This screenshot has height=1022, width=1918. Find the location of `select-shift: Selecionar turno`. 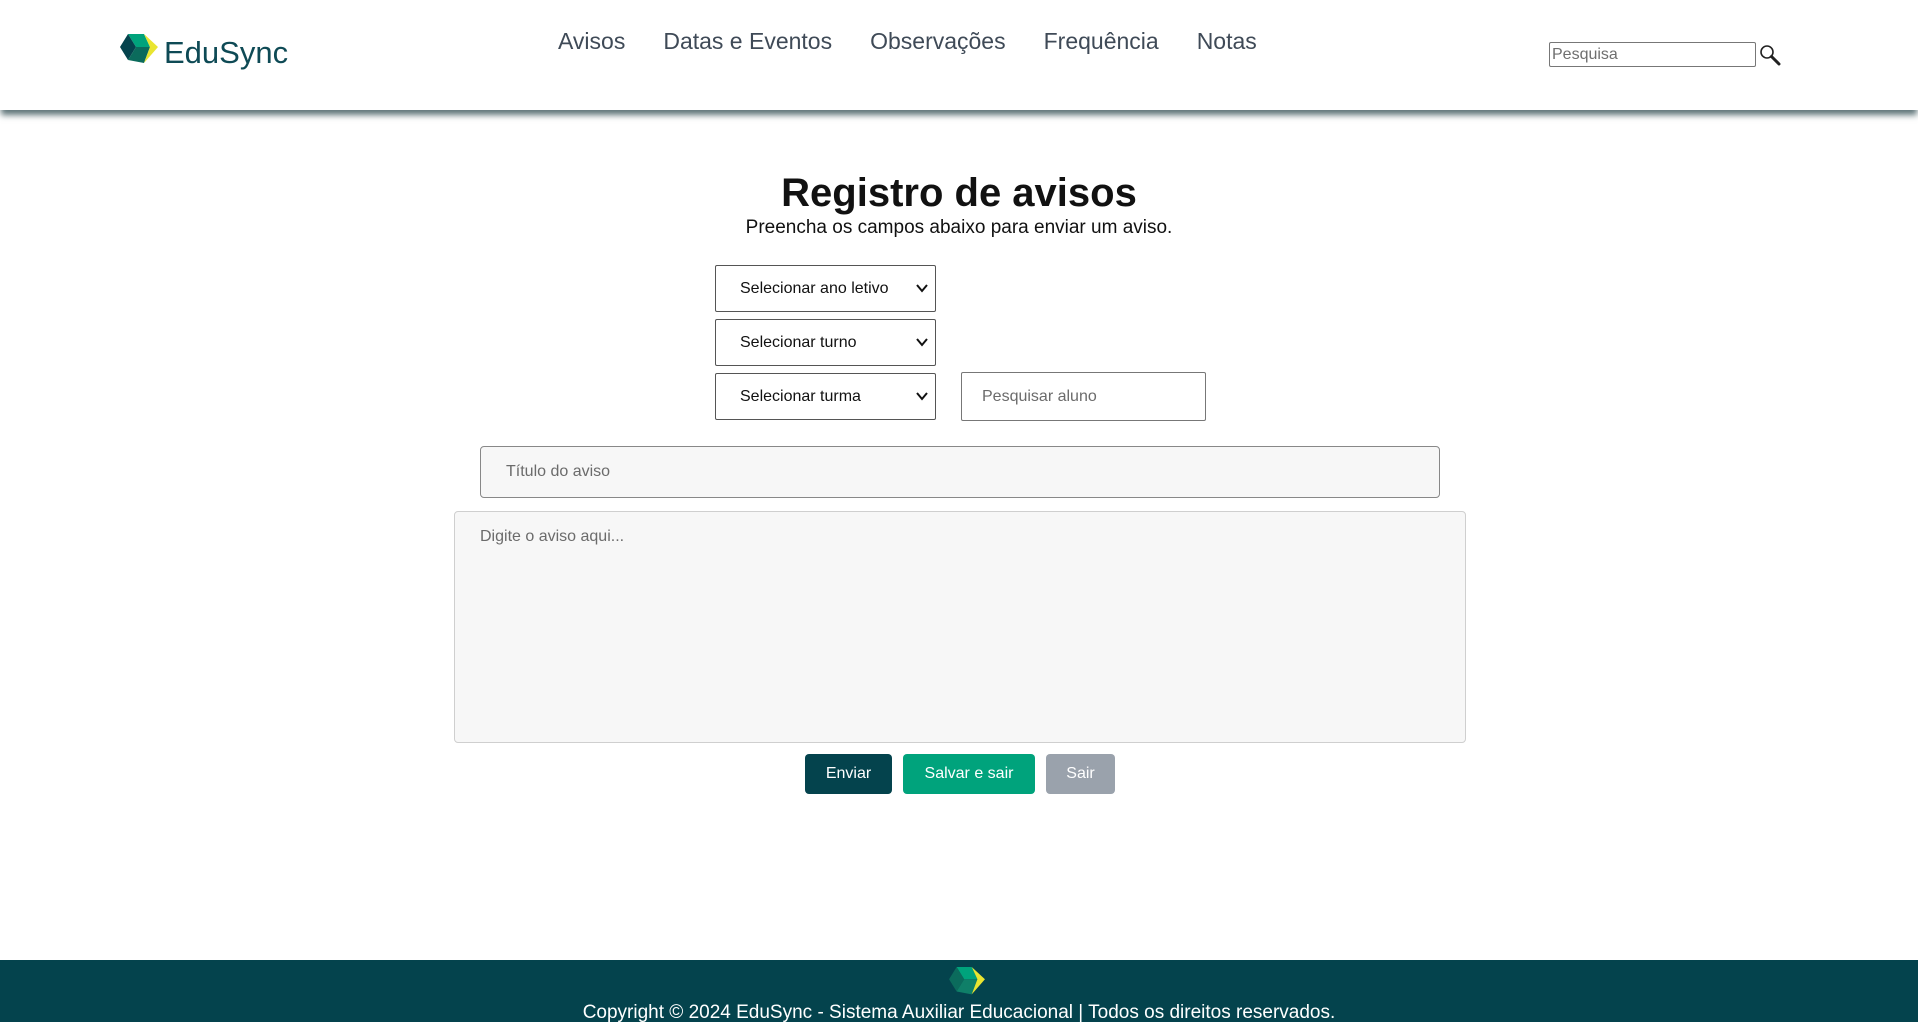

select-shift: Selecionar turno is located at coordinates (825, 342).